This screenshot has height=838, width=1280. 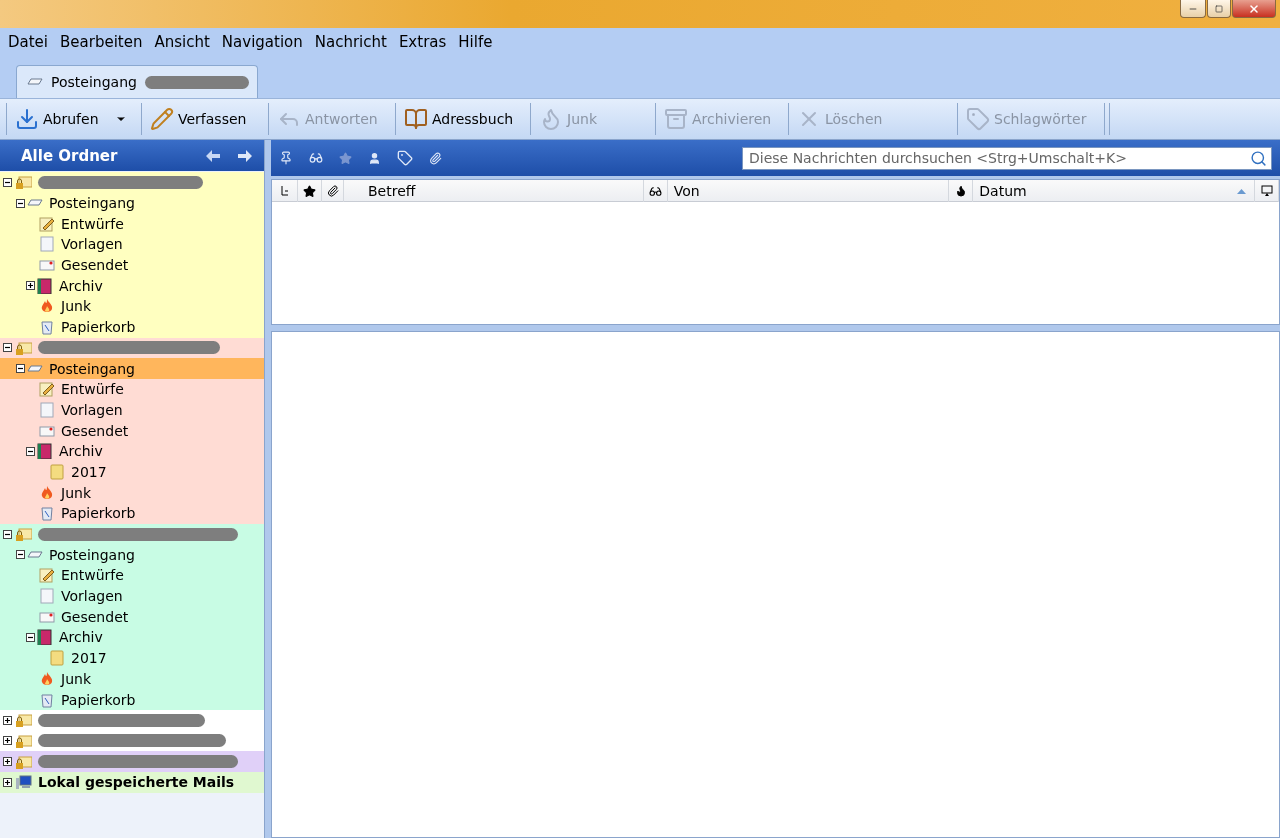 What do you see at coordinates (1003, 191) in the screenshot?
I see `column-header: Datum` at bounding box center [1003, 191].